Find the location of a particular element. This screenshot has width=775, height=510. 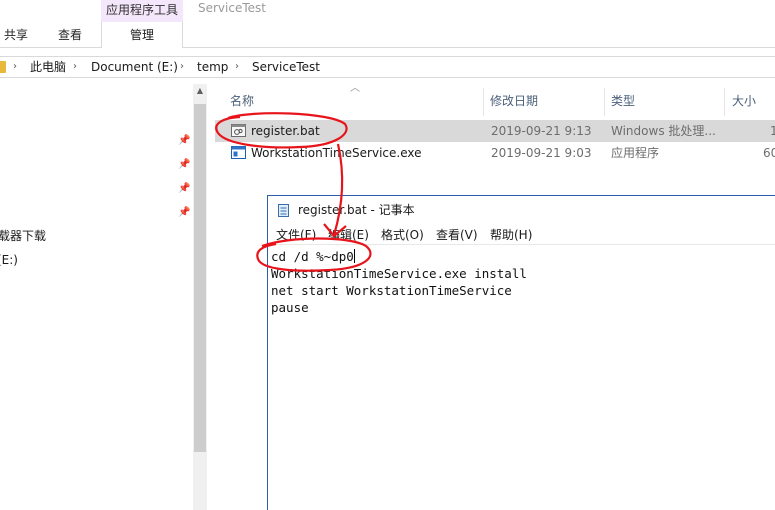

tab-view: 查看 is located at coordinates (70, 35).